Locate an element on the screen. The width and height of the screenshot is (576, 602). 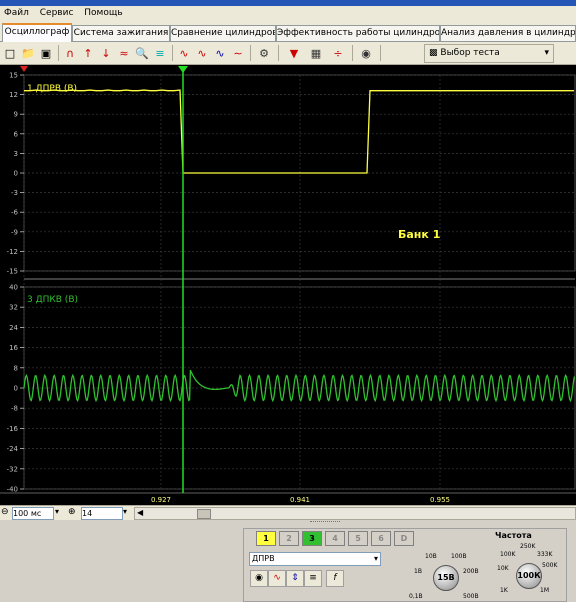
scroll-left-arrow-icon: ◀ is located at coordinates (140, 512).